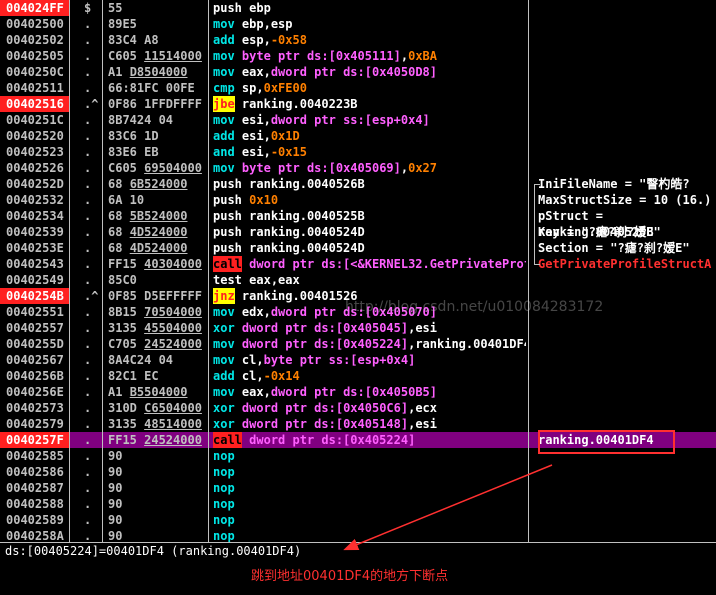  Describe the element at coordinates (448, 507) in the screenshot. I see `annotation-arrow` at that location.